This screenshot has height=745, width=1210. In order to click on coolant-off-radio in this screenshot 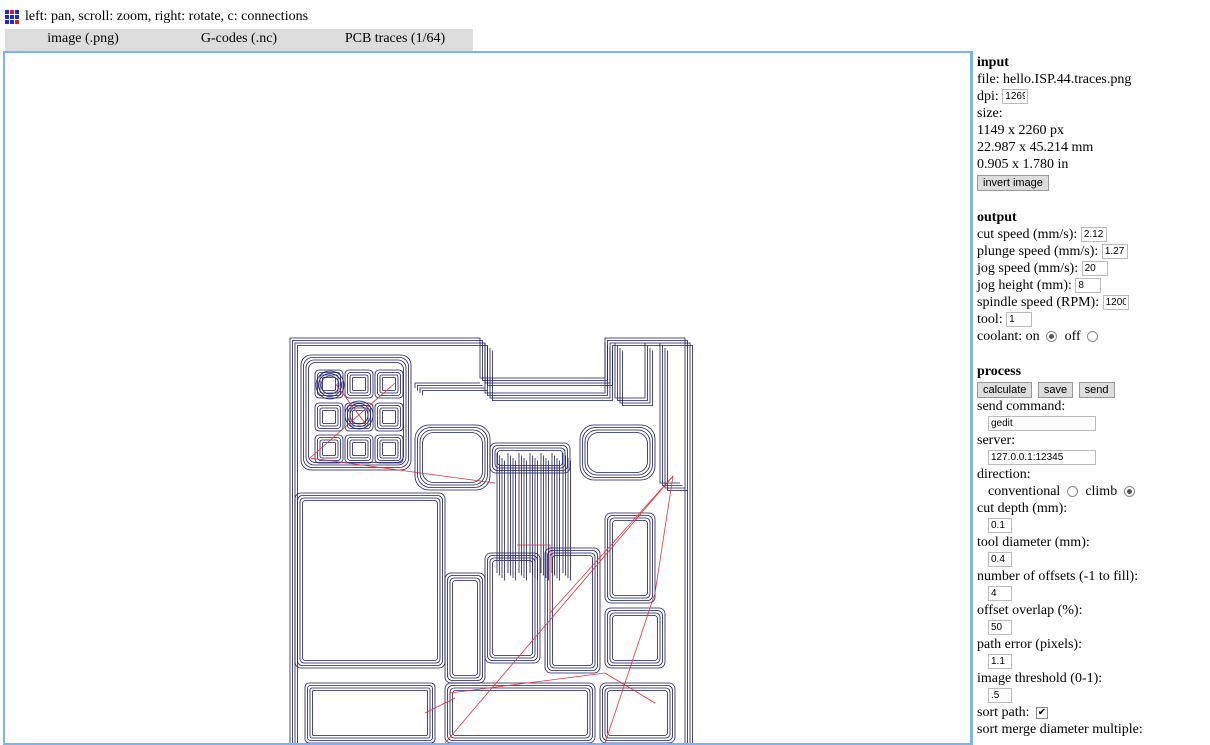, I will do `click(1093, 337)`.